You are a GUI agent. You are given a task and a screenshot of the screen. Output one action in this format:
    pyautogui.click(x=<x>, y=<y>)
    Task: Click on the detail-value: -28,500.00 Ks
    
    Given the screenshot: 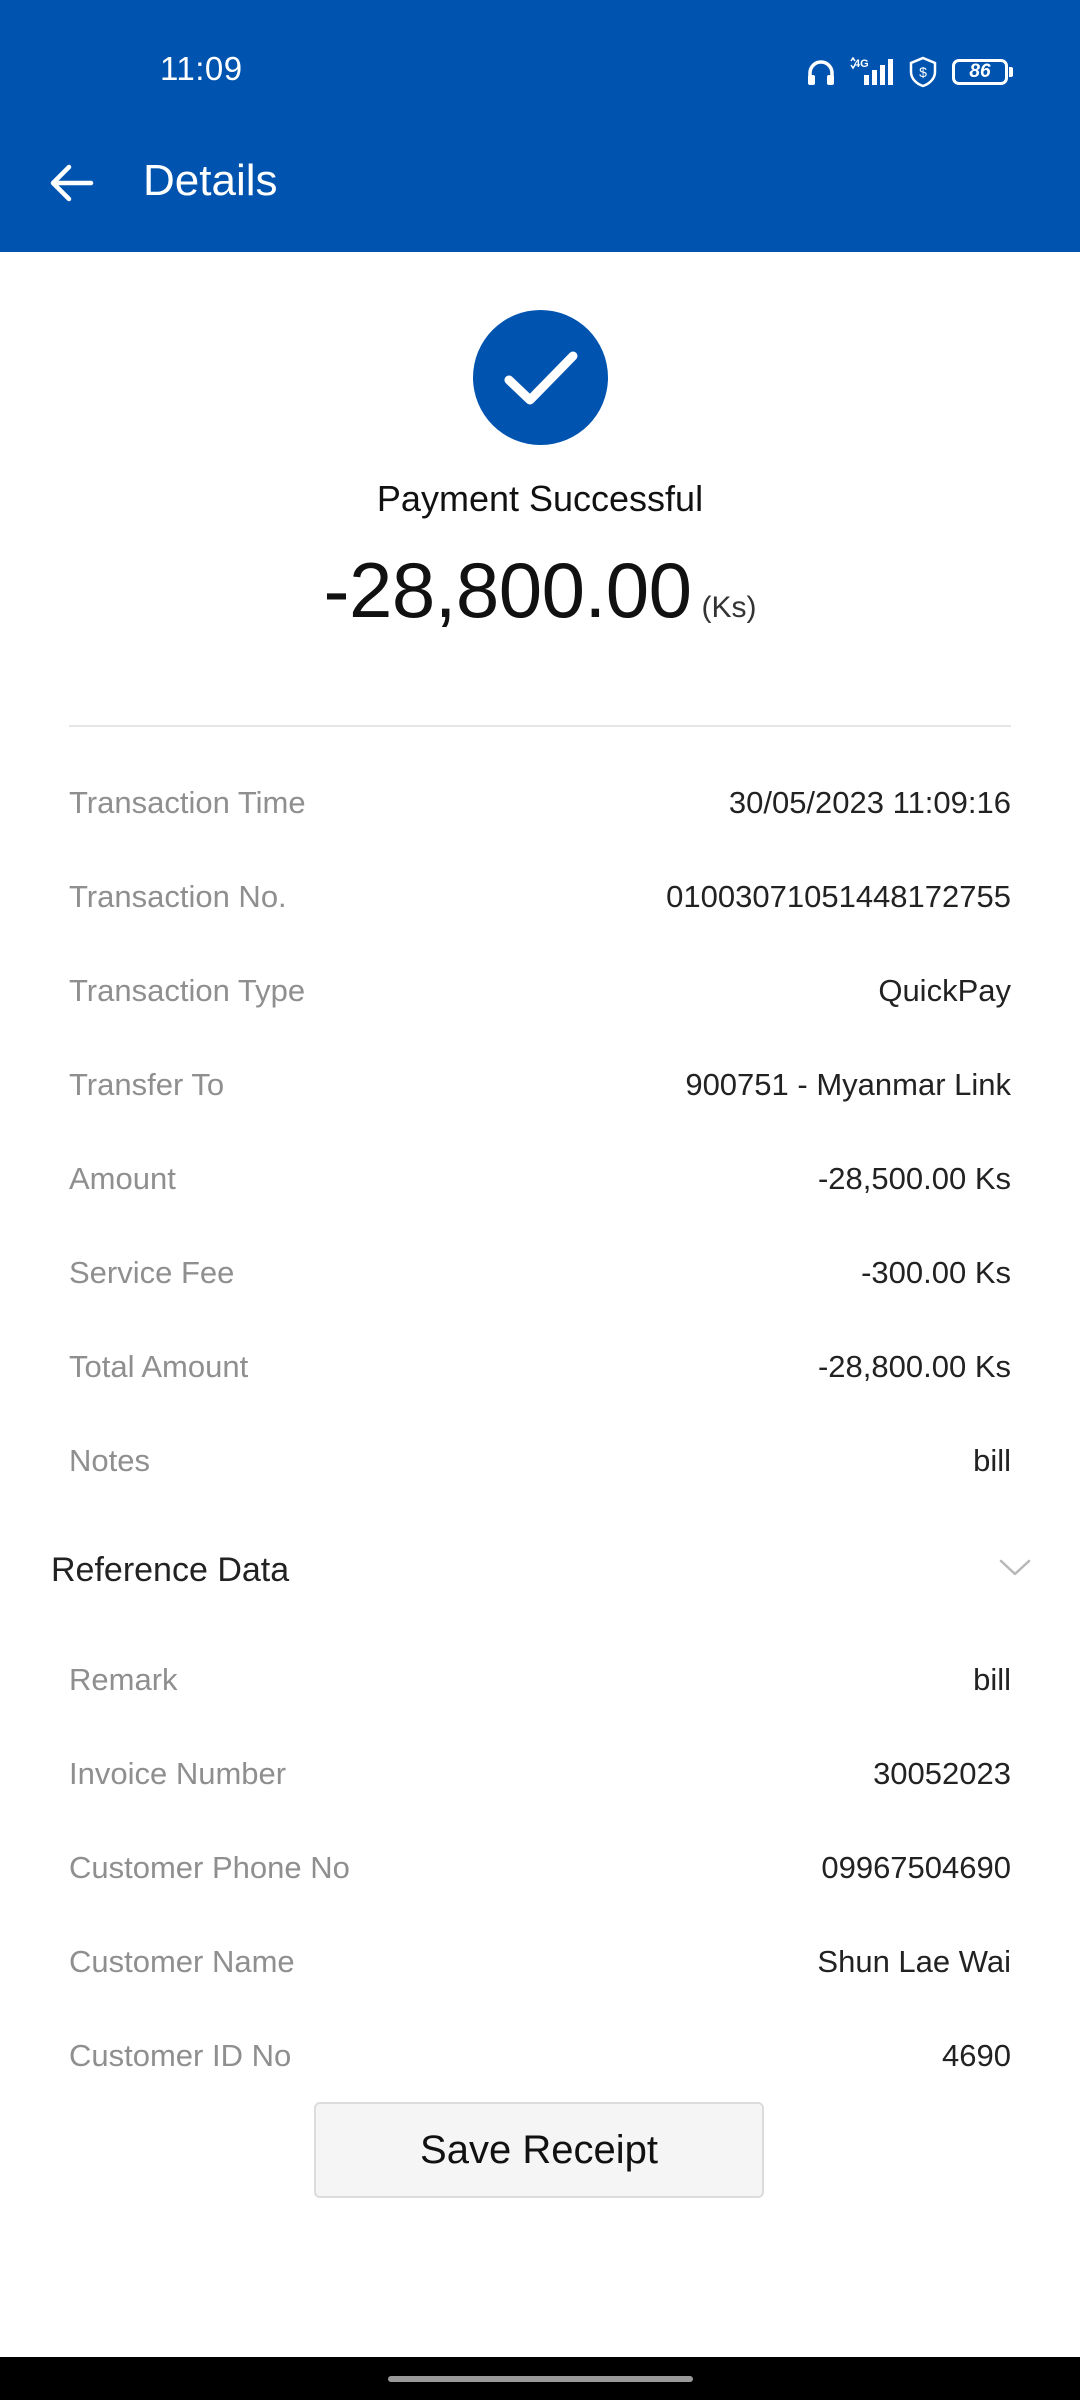 What is the action you would take?
    pyautogui.click(x=914, y=1178)
    